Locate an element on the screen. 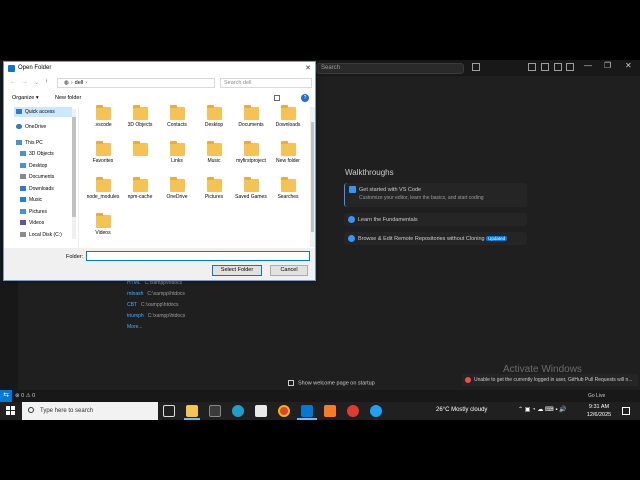 The image size is (640, 480). folder-item: 3D Objects is located at coordinates (140, 116).